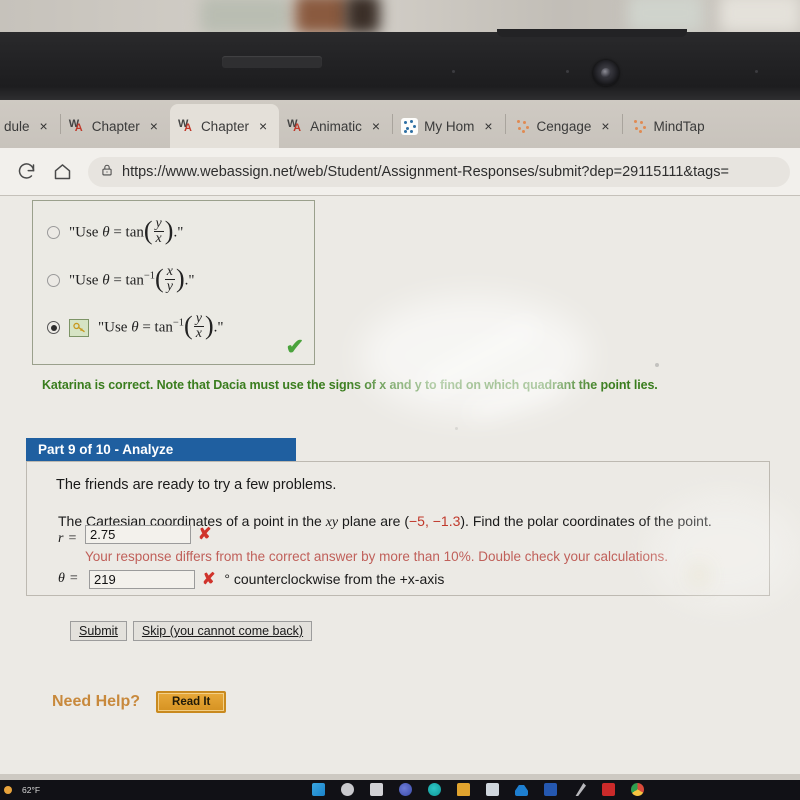 This screenshot has height=800, width=800. I want to click on problem-coordinates: −5, −1.3, so click(434, 521).